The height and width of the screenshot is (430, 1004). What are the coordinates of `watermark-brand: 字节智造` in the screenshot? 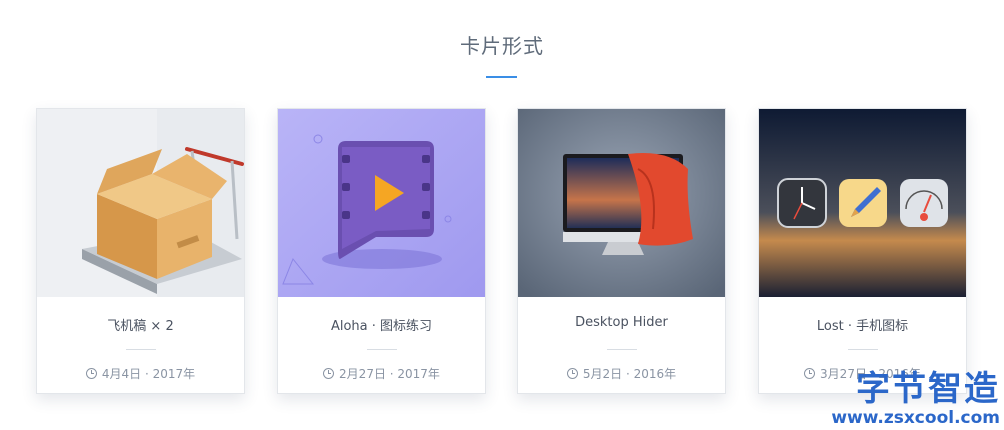 It's located at (928, 389).